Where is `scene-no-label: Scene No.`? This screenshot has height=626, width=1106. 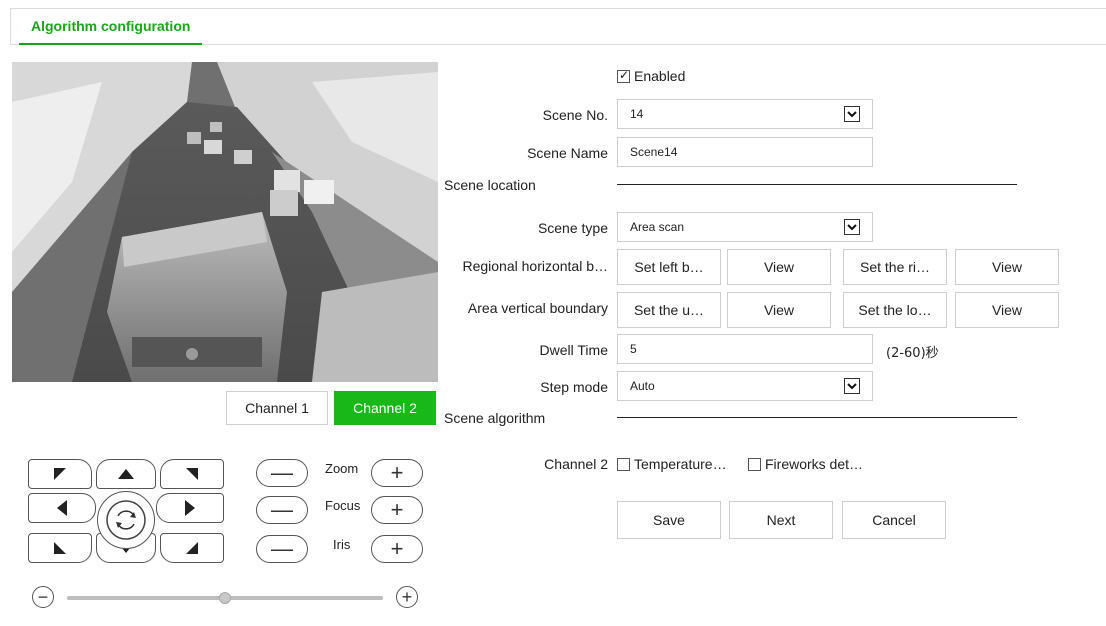 scene-no-label: Scene No. is located at coordinates (575, 115).